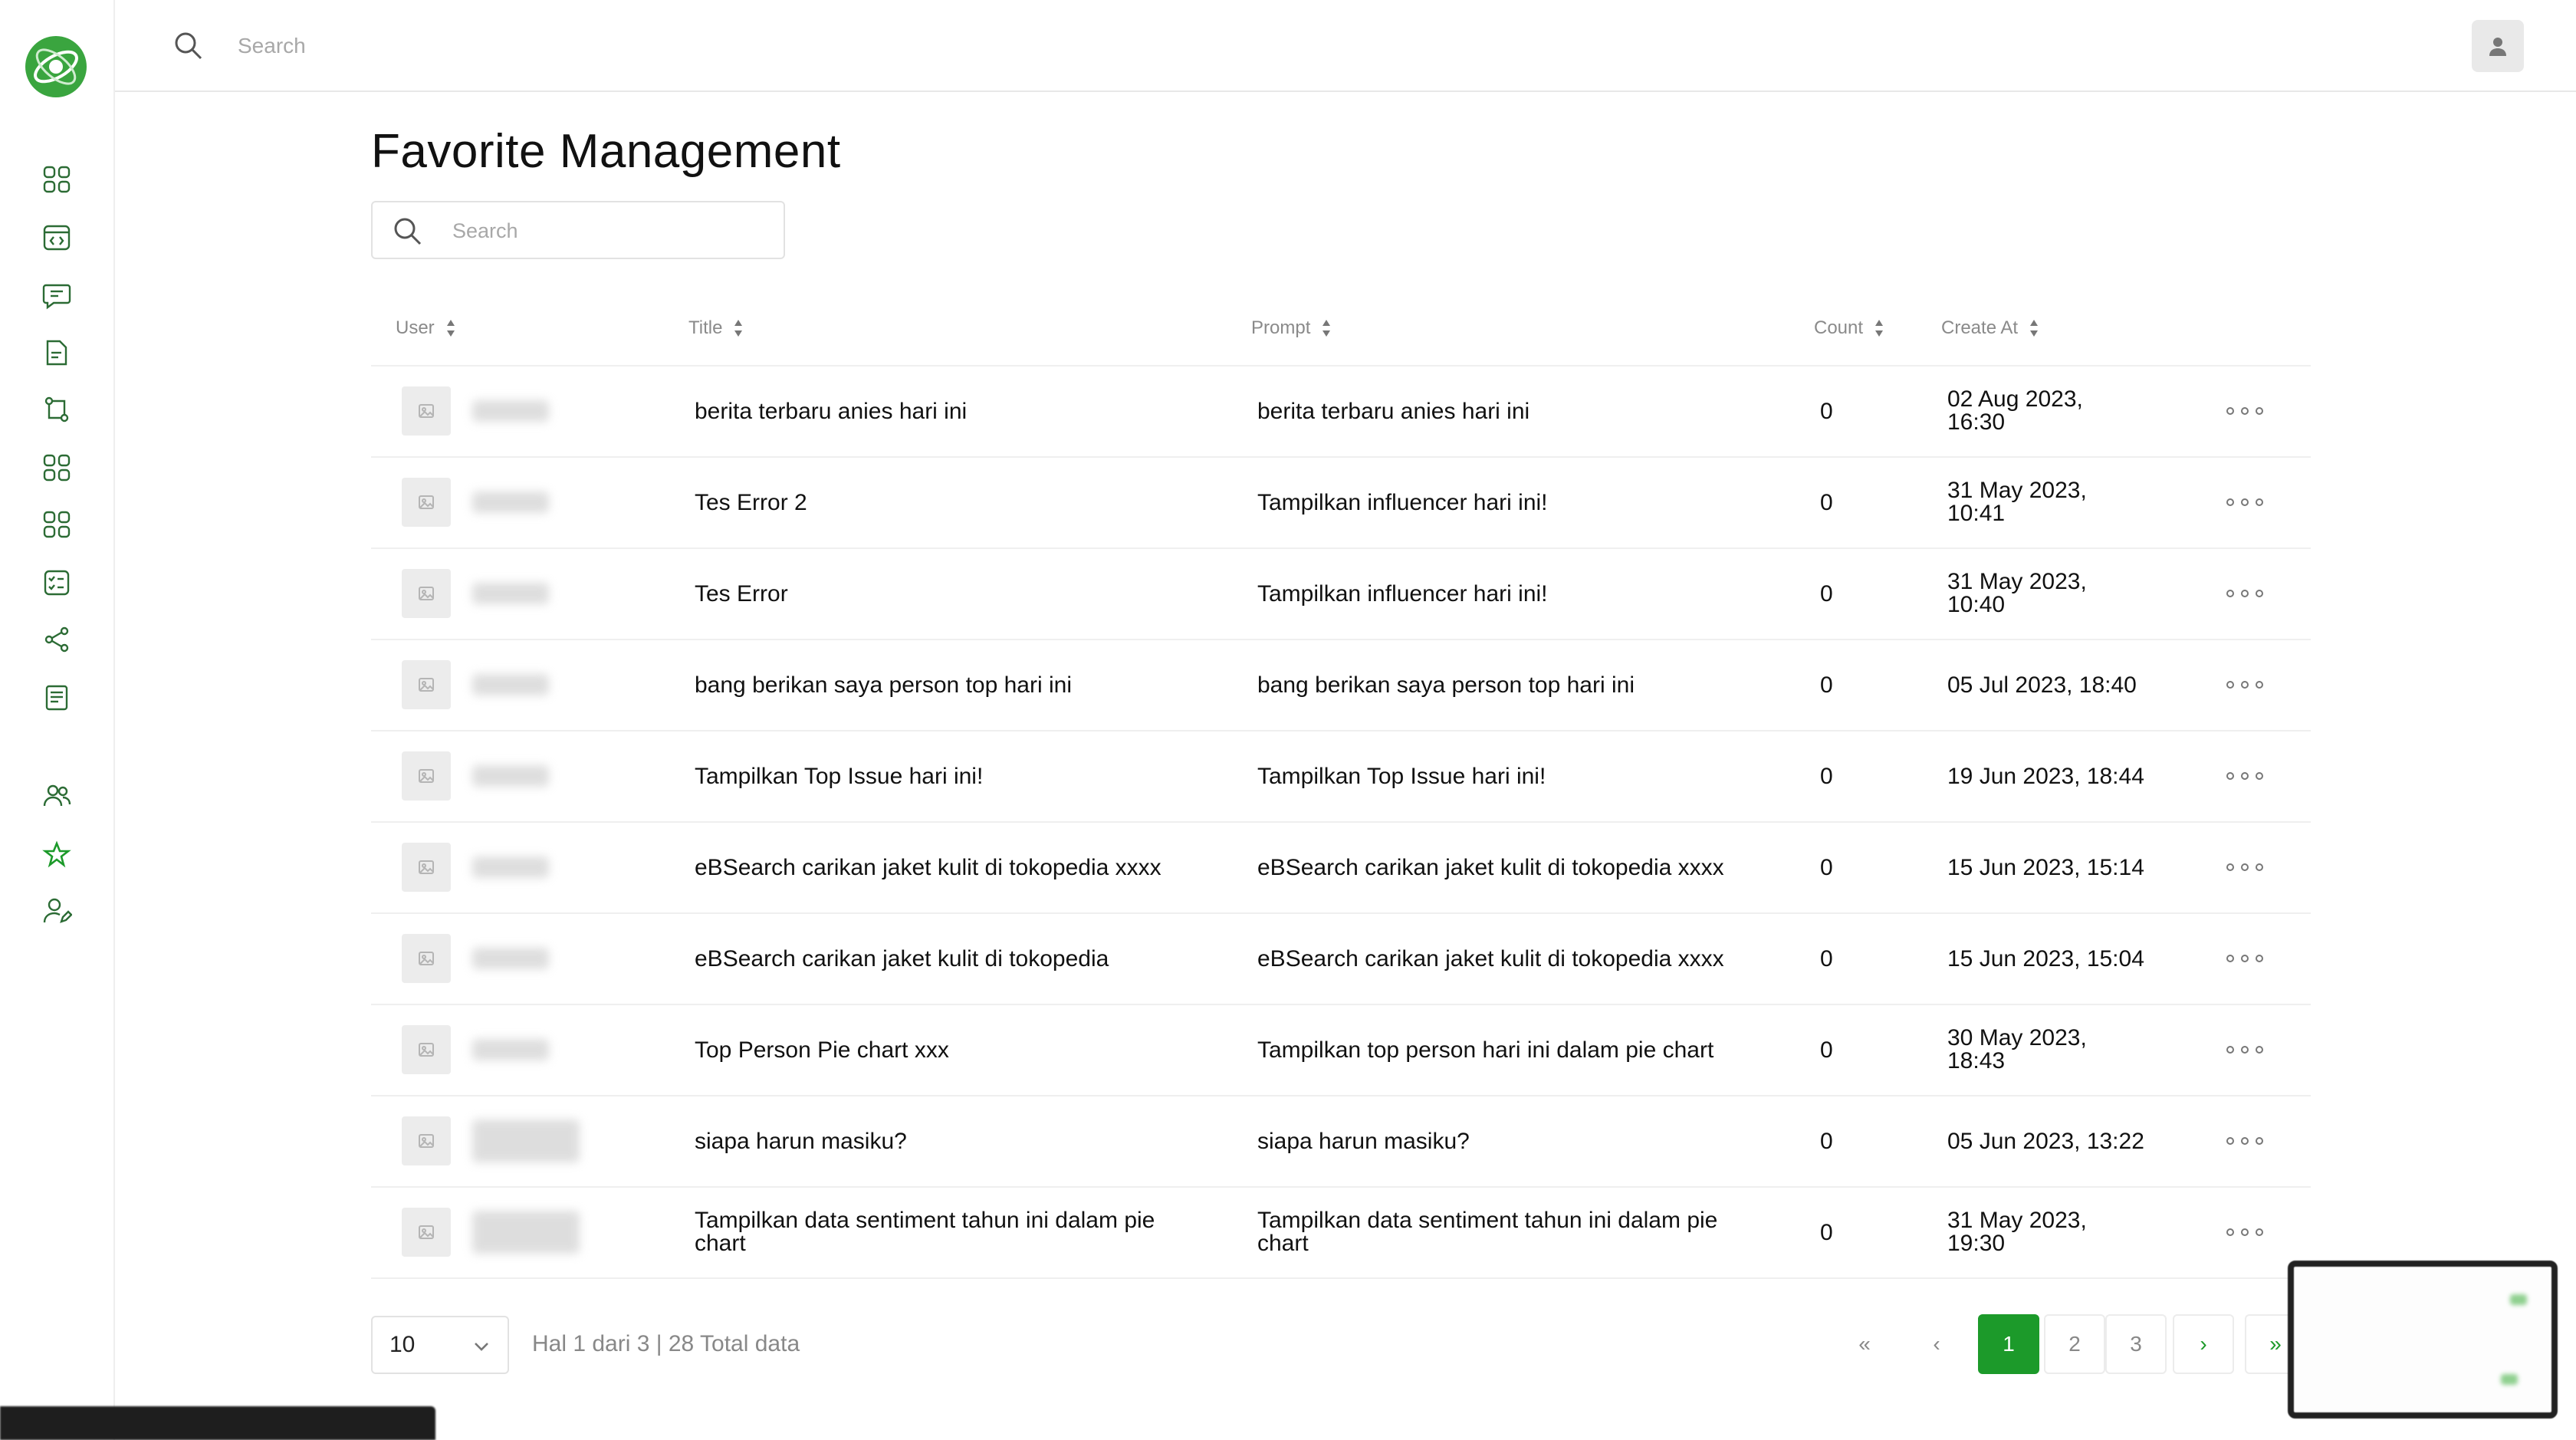 Image resolution: width=2576 pixels, height=1440 pixels. Describe the element at coordinates (2017, 490) in the screenshot. I see `created-at-cell-line: 31 May 2023,` at that location.